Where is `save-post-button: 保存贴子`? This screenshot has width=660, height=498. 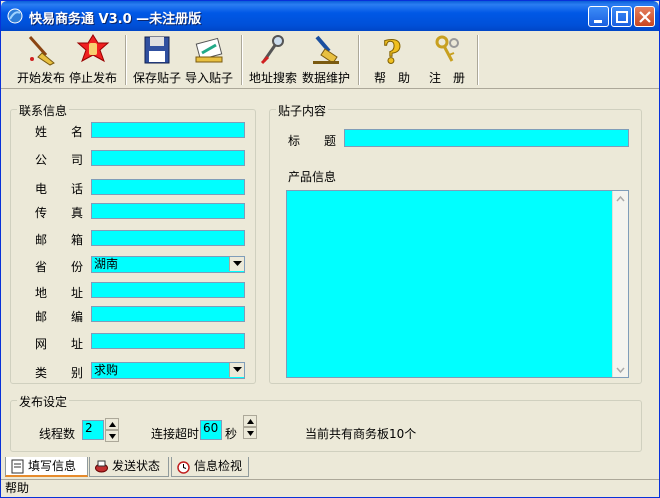 save-post-button: 保存贴子 is located at coordinates (157, 60).